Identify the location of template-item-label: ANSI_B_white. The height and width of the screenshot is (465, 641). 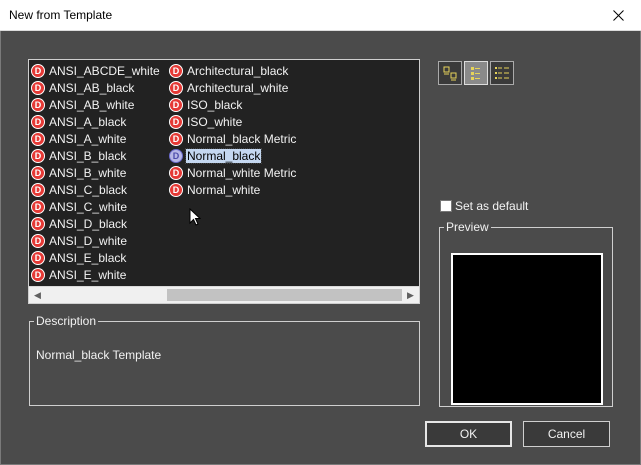
(88, 172).